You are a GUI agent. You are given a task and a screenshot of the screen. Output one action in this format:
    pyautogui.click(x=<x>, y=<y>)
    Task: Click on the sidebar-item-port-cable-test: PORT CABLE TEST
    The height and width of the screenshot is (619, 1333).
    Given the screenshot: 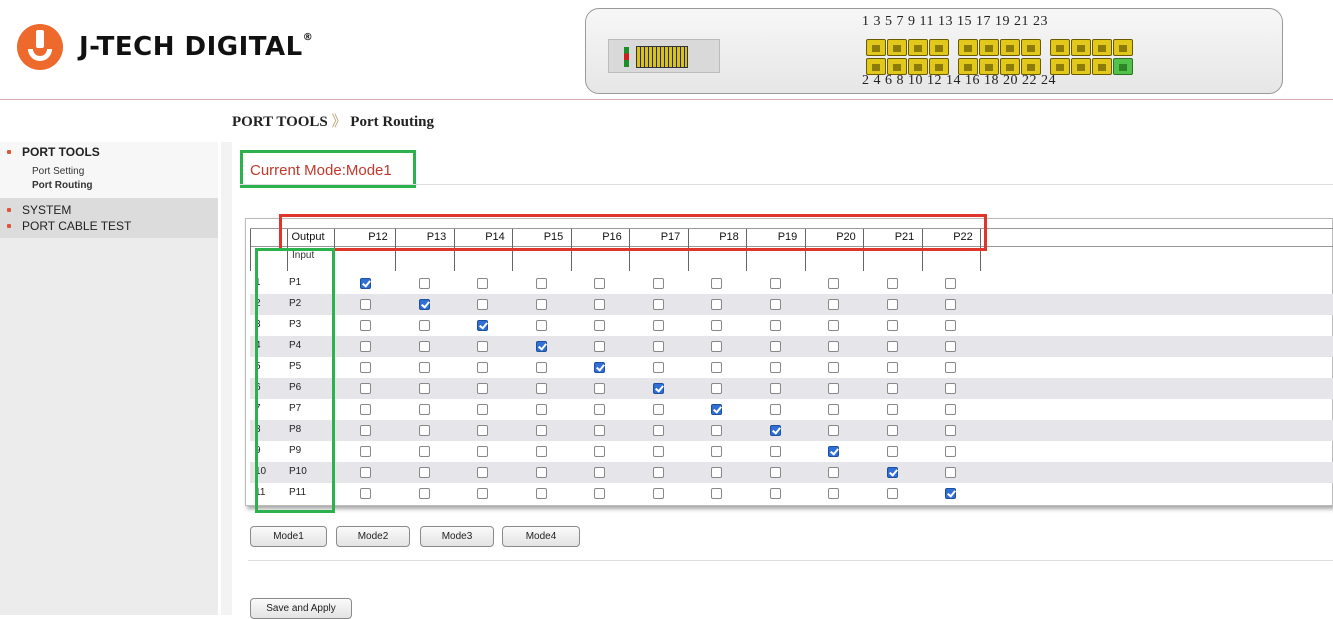 What is the action you would take?
    pyautogui.click(x=68, y=226)
    